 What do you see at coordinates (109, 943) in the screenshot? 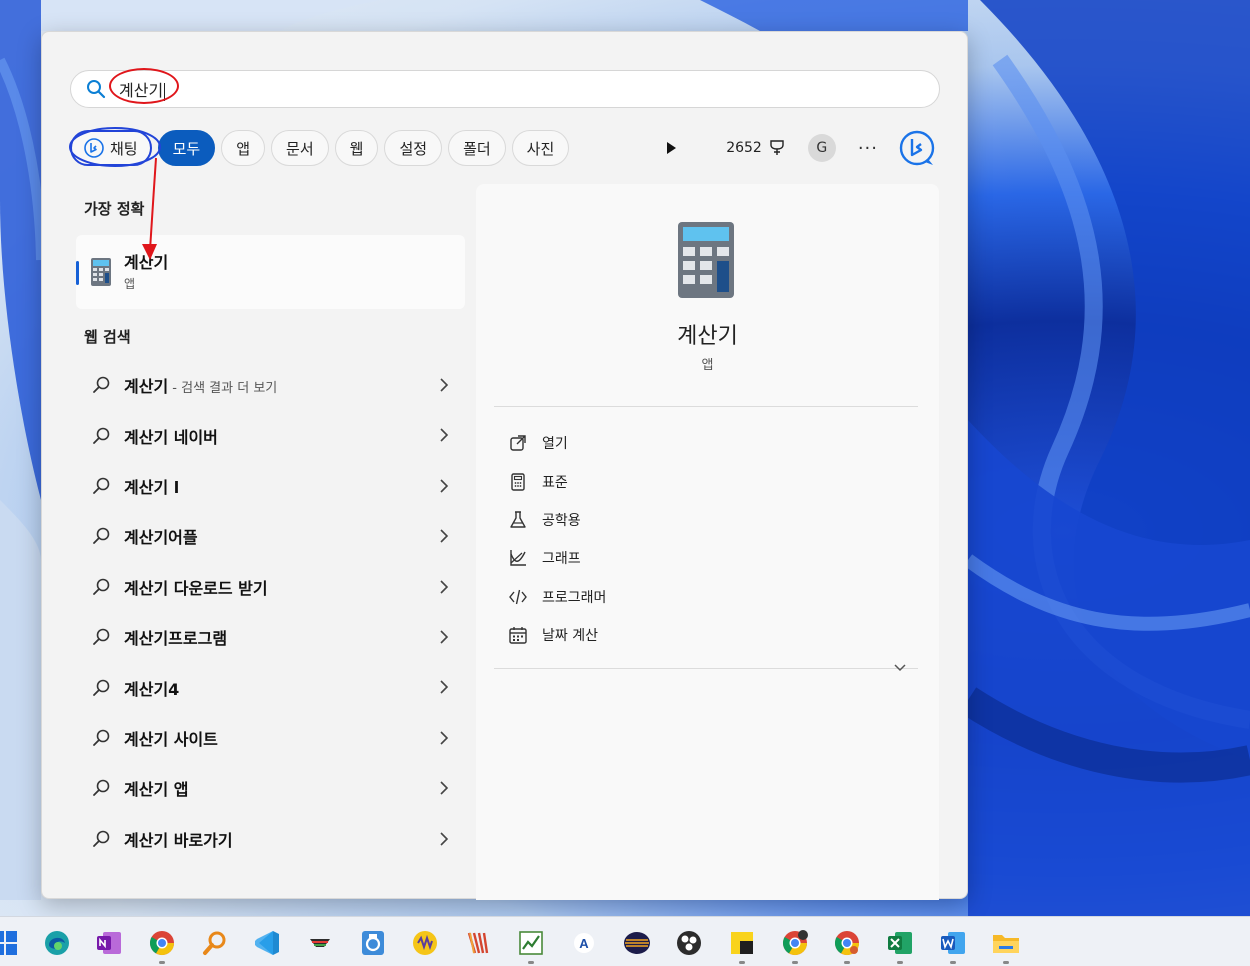
I see `onenote-icon` at bounding box center [109, 943].